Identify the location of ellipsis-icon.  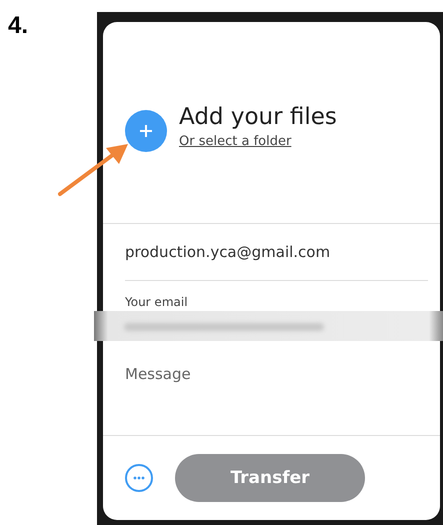
(139, 478).